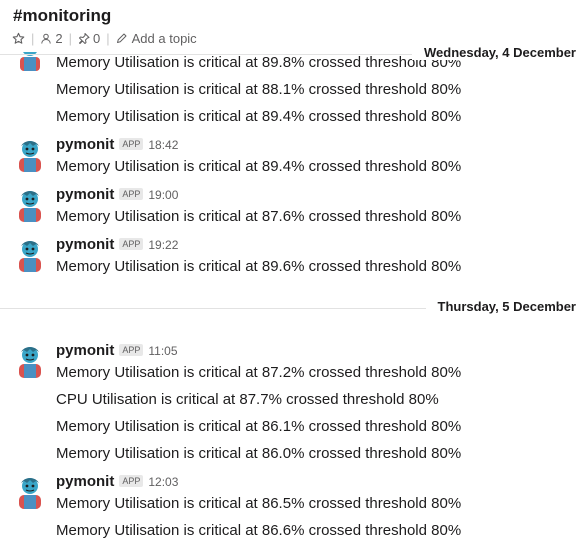  I want to click on star-icon, so click(18, 38).